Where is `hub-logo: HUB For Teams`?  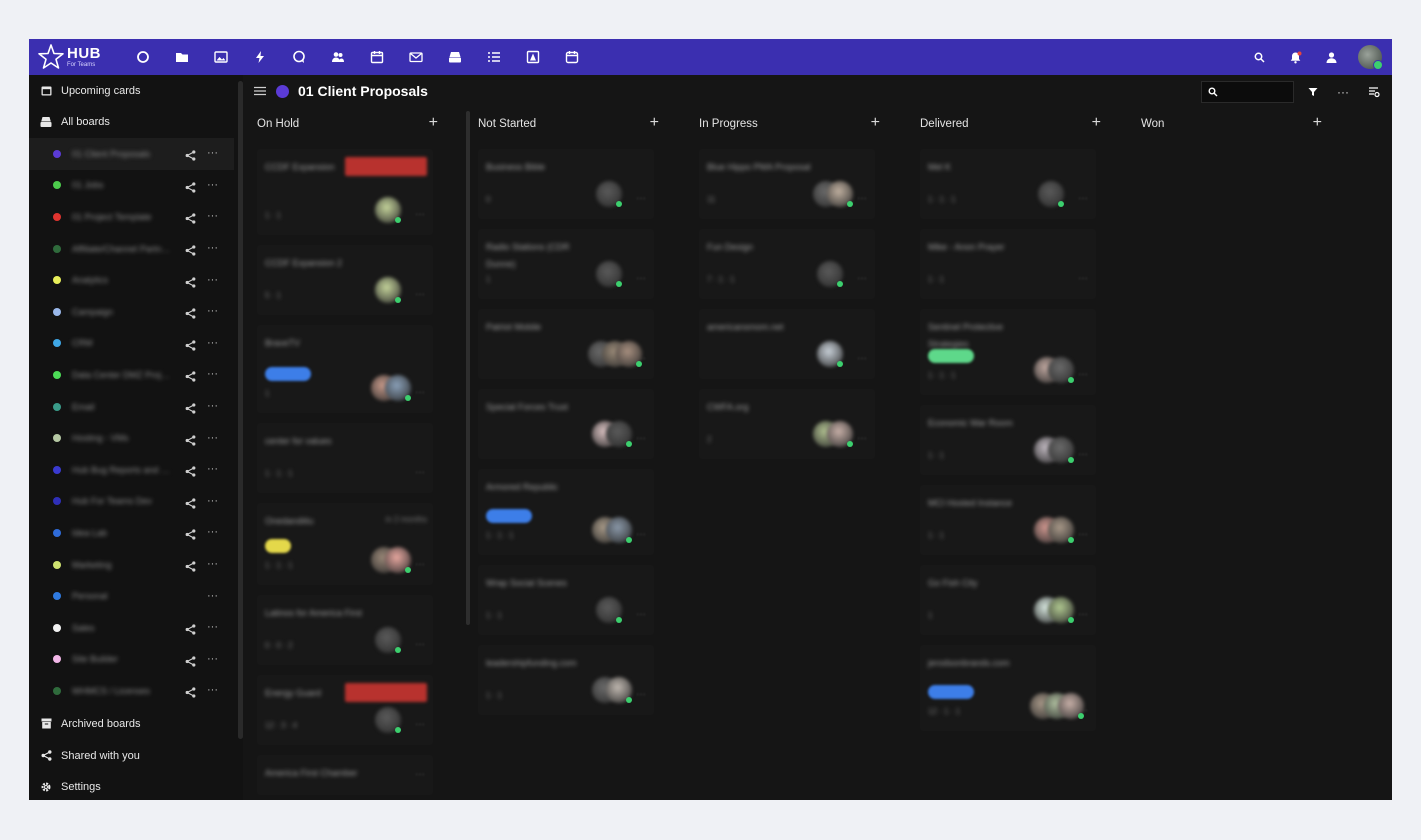 hub-logo: HUB For Teams is located at coordinates (75, 57).